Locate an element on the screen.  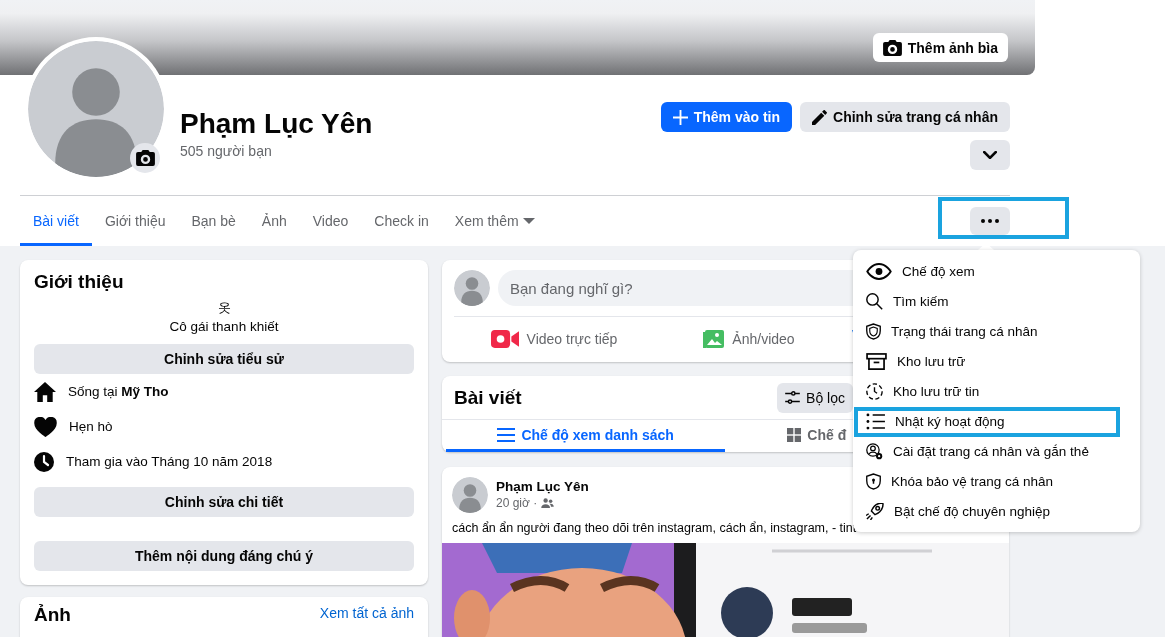
rocket-icon is located at coordinates (875, 511).